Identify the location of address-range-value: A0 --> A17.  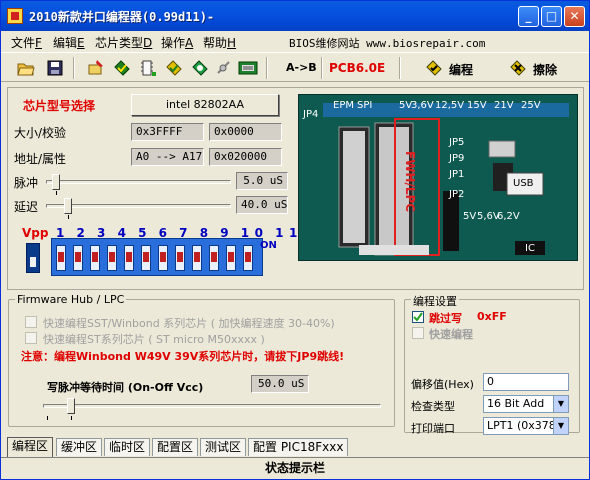
(167, 157).